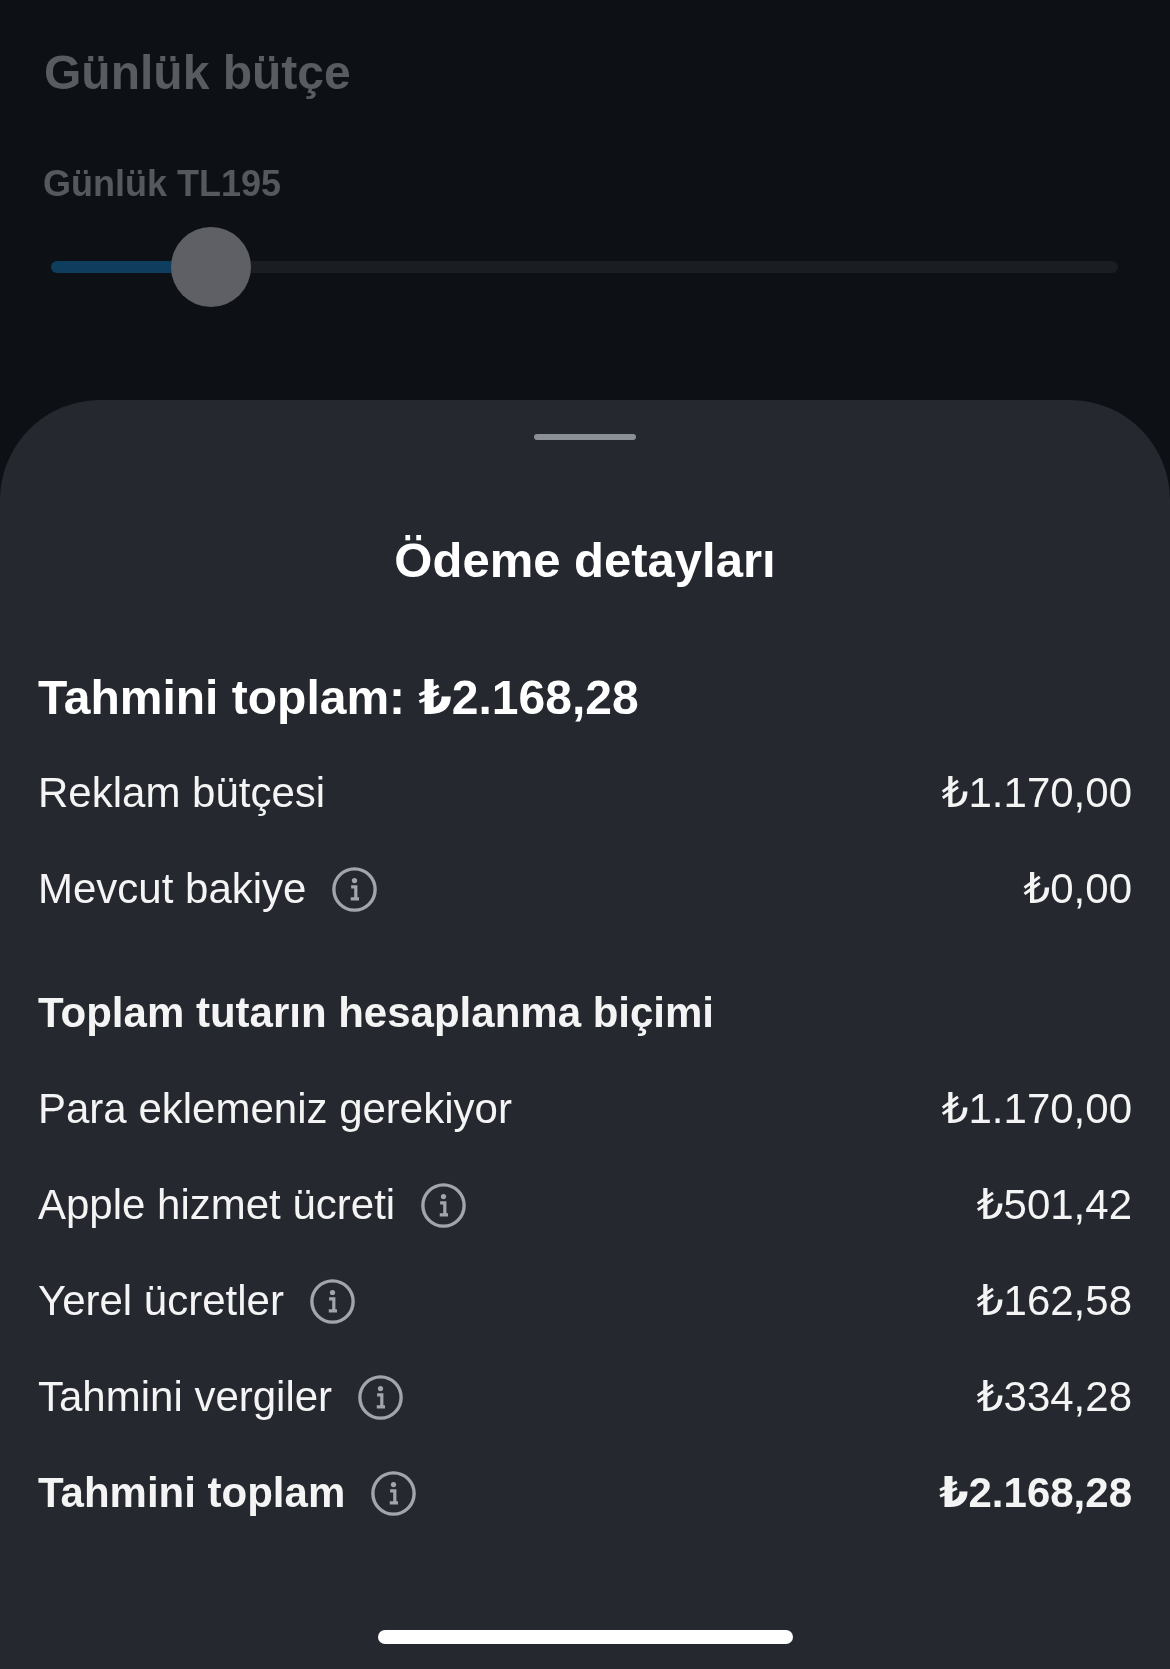 This screenshot has width=1170, height=1669. What do you see at coordinates (1054, 1301) in the screenshot?
I see `line-amount: ₺162,58` at bounding box center [1054, 1301].